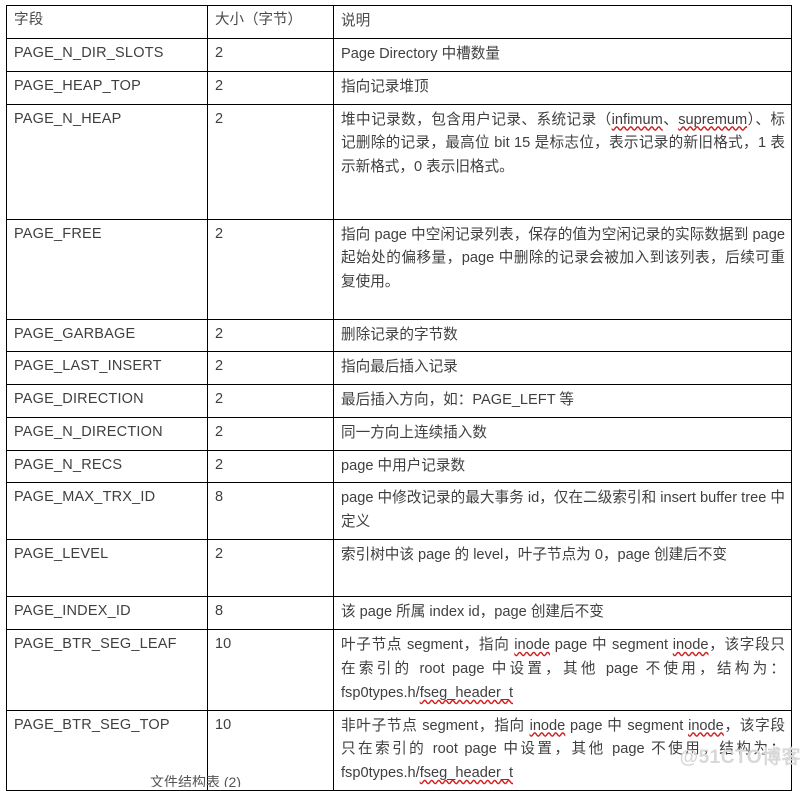  Describe the element at coordinates (562, 613) in the screenshot. I see `cell-field-description: 该 page 所属 index id，page 创建后不变` at that location.